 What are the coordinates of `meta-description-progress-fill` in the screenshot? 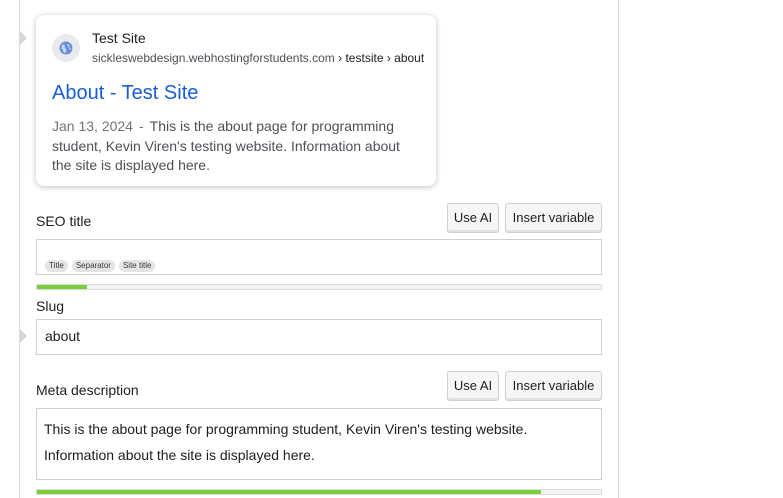 It's located at (289, 492).